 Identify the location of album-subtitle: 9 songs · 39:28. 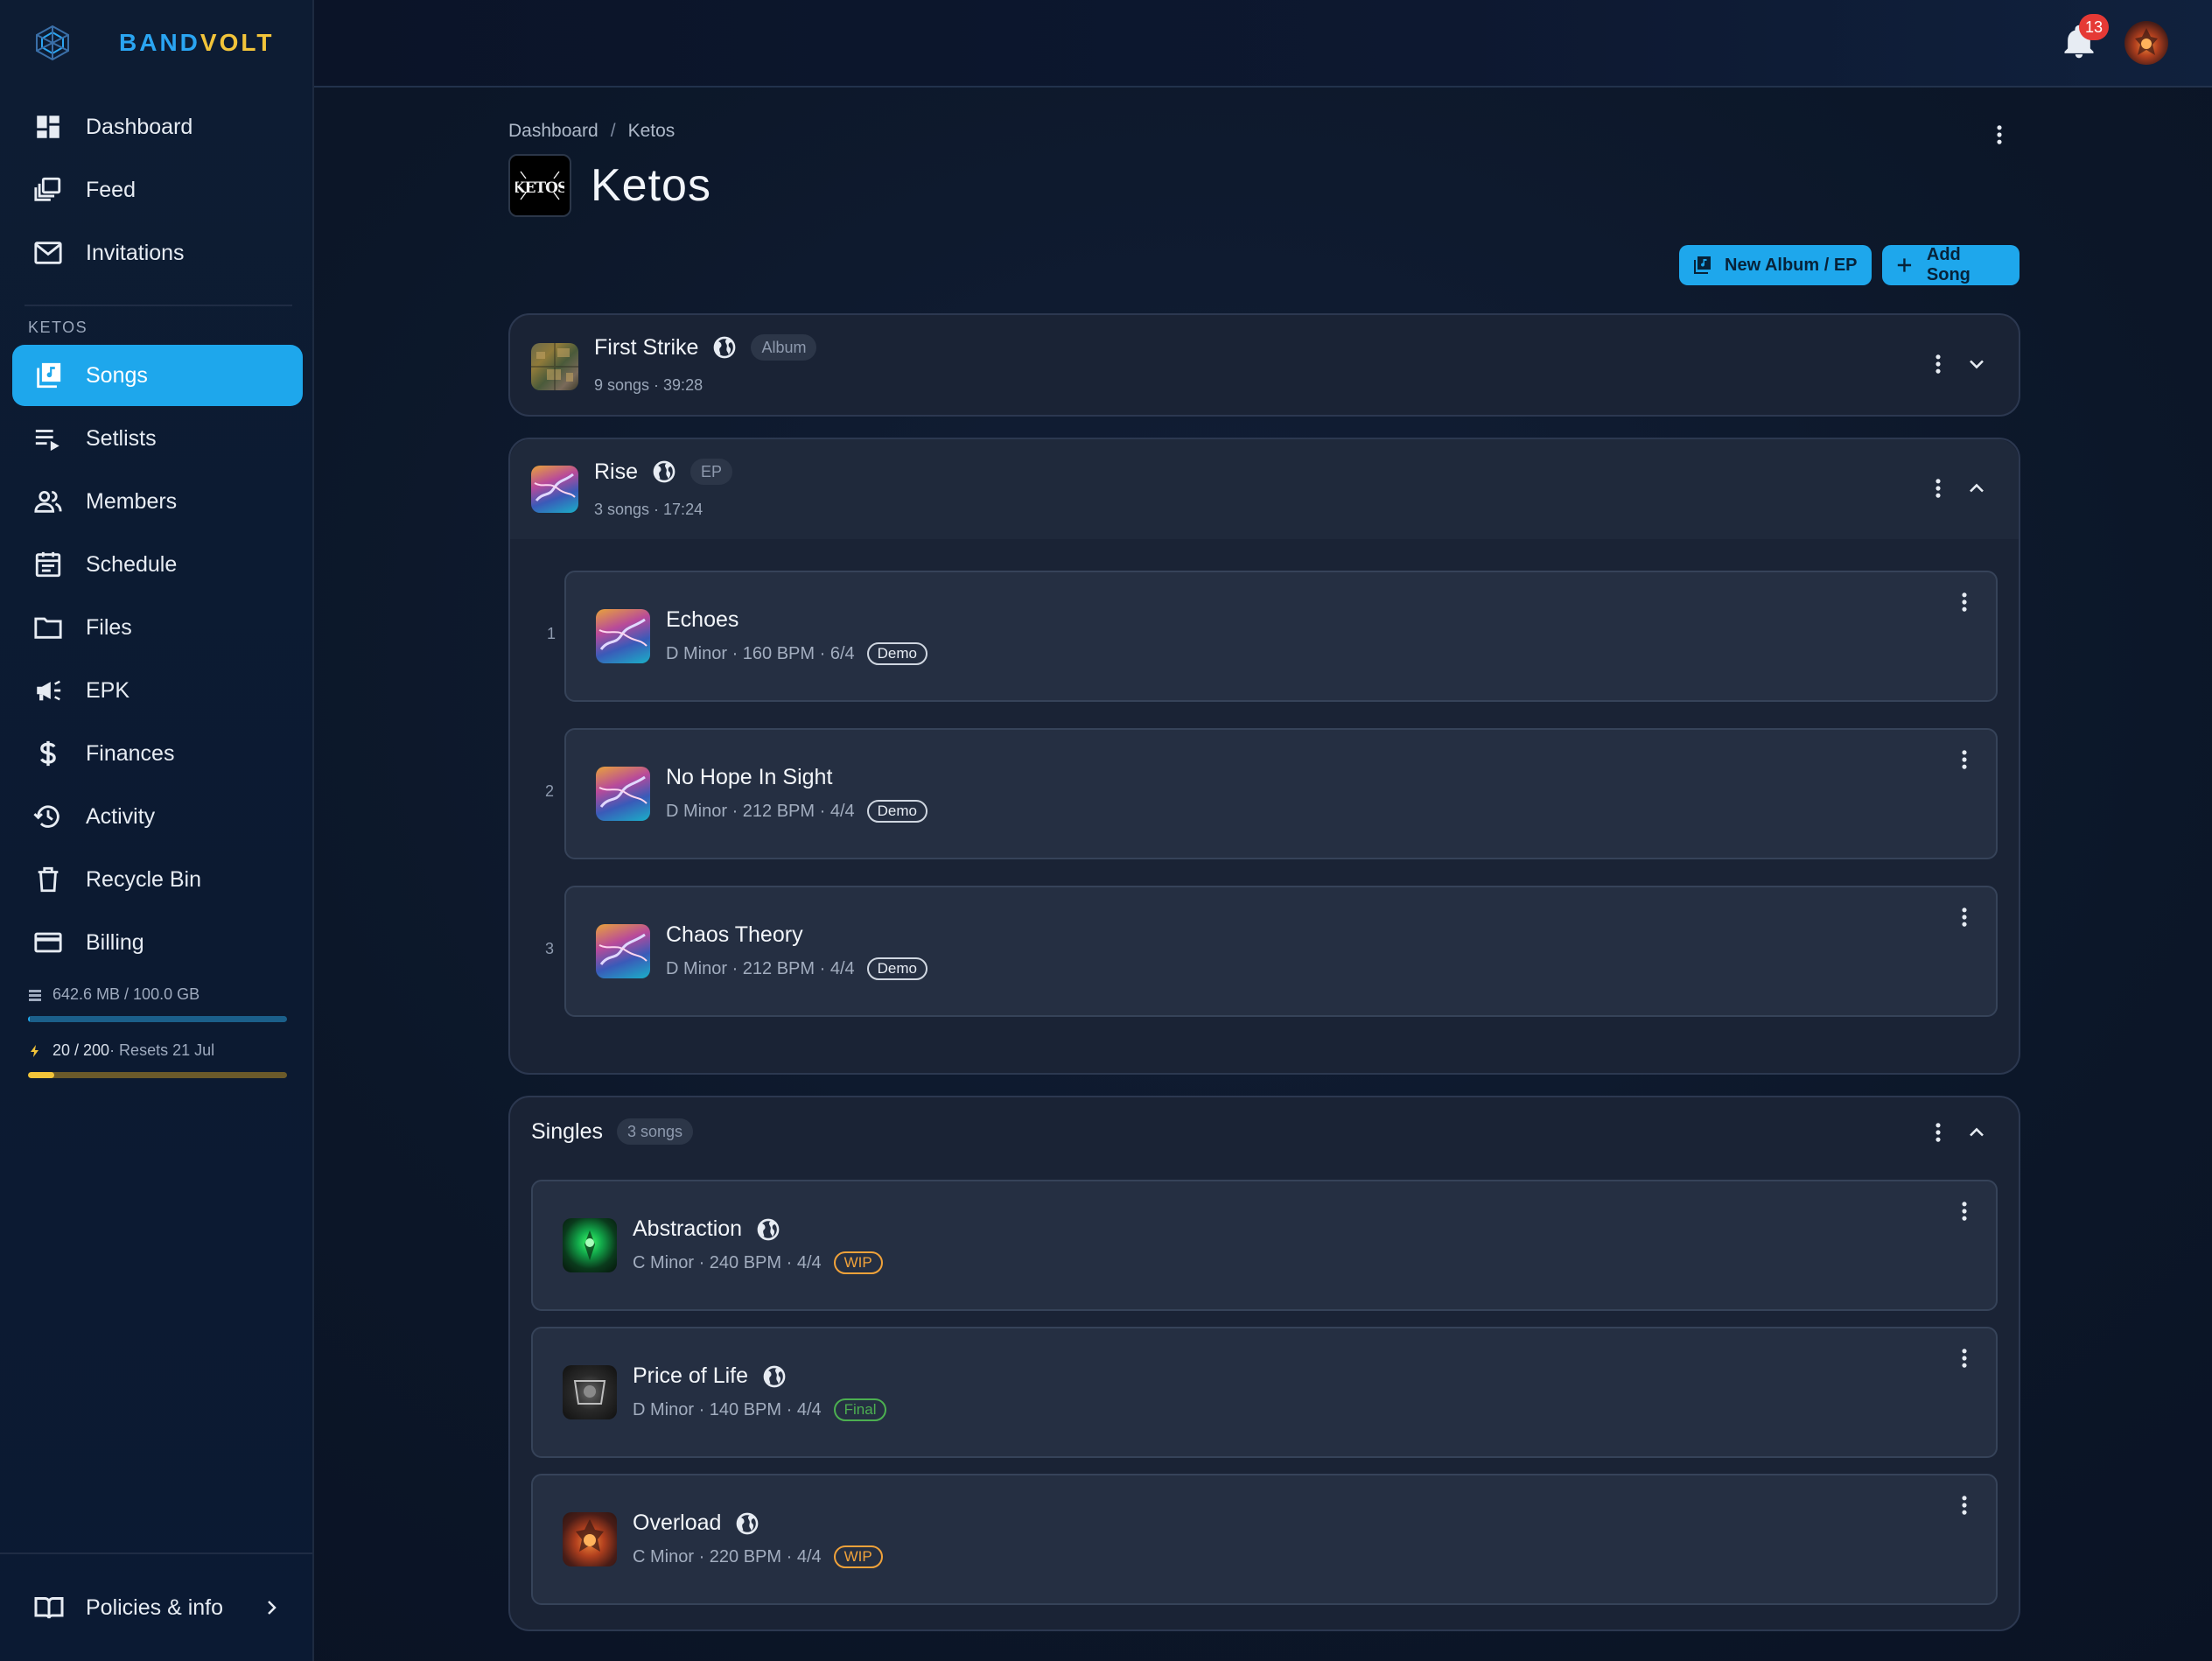
(649, 385).